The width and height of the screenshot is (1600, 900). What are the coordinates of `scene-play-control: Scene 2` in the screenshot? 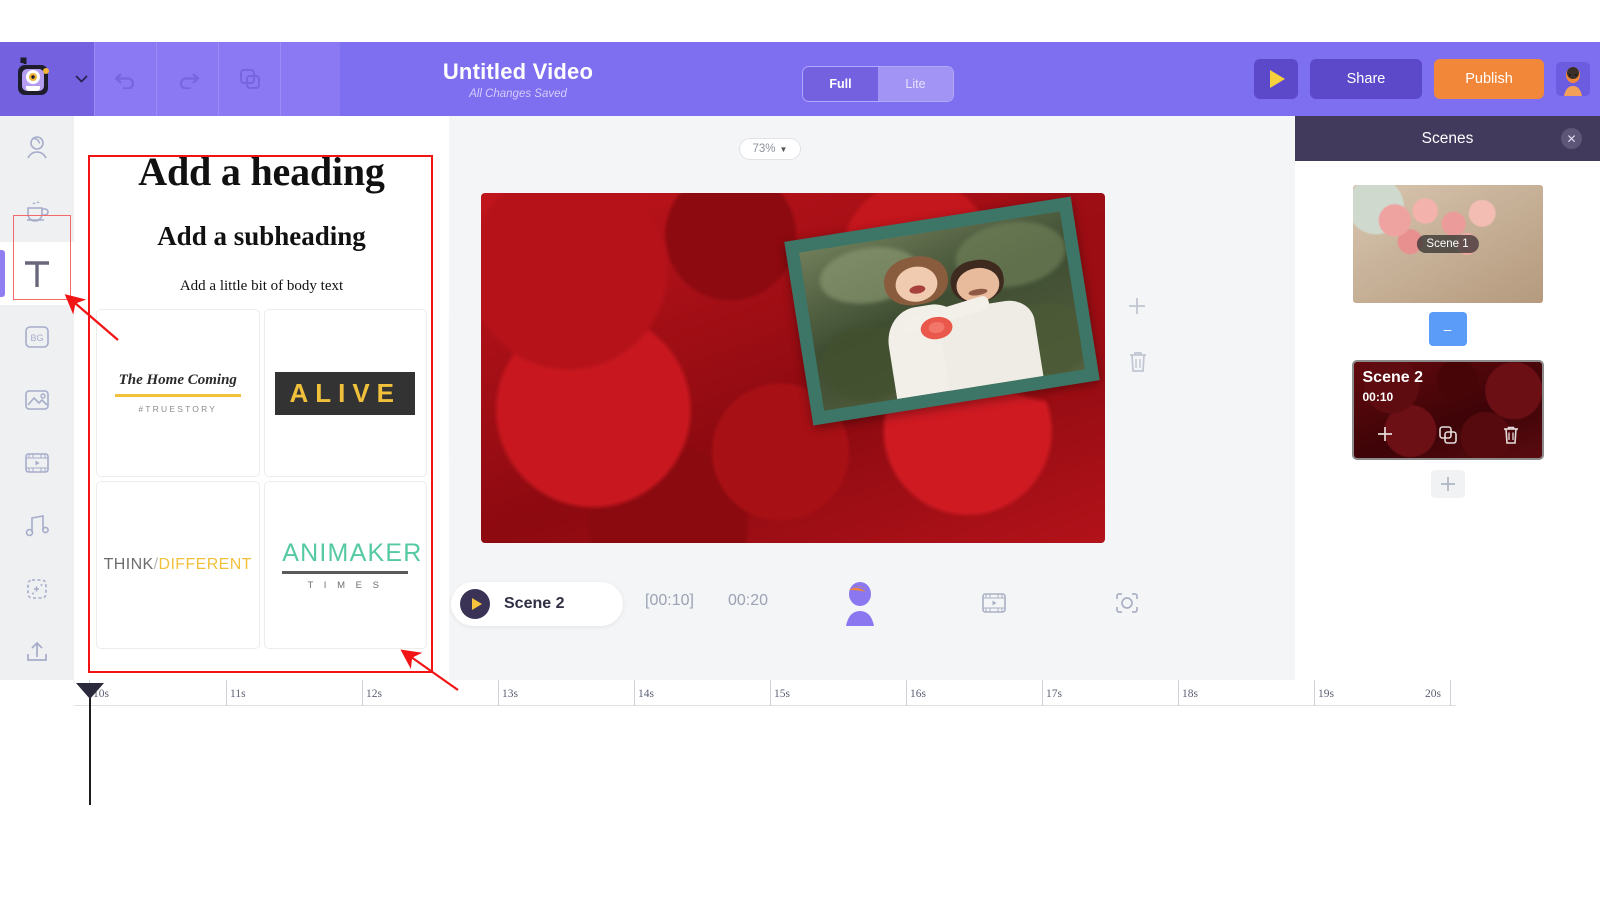 It's located at (537, 604).